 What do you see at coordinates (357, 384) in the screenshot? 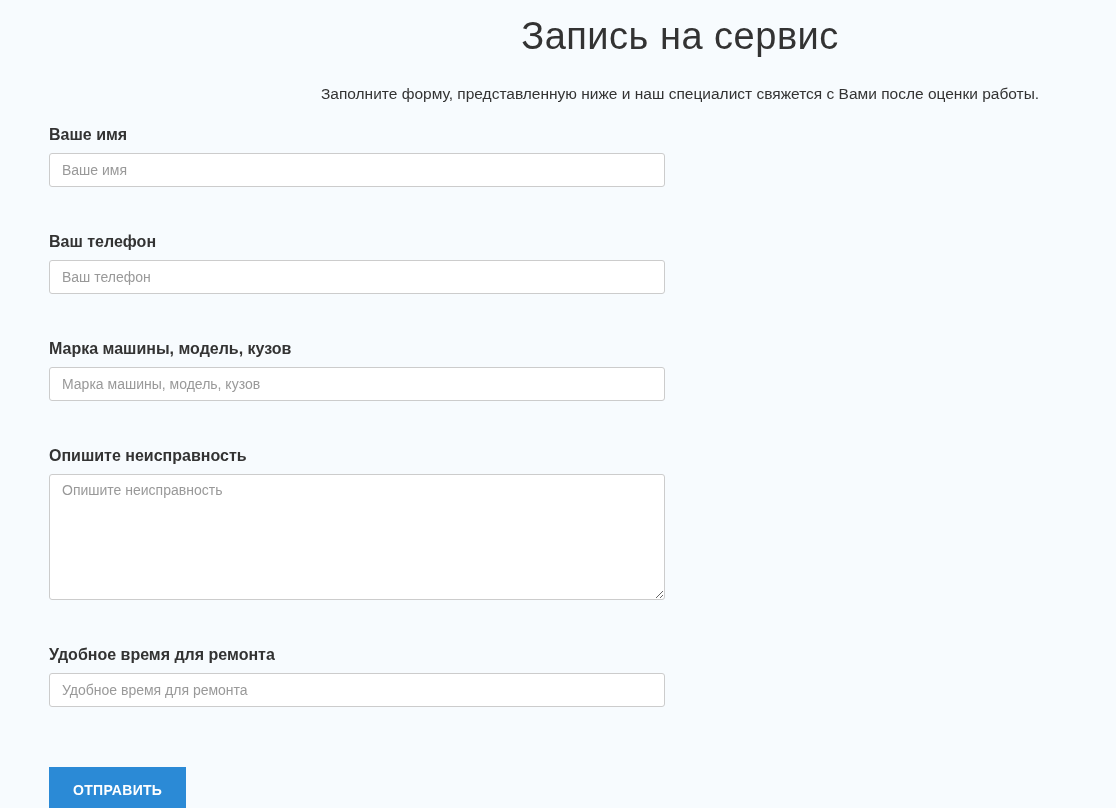
I see `input-field: Марка машины, модель, кузов` at bounding box center [357, 384].